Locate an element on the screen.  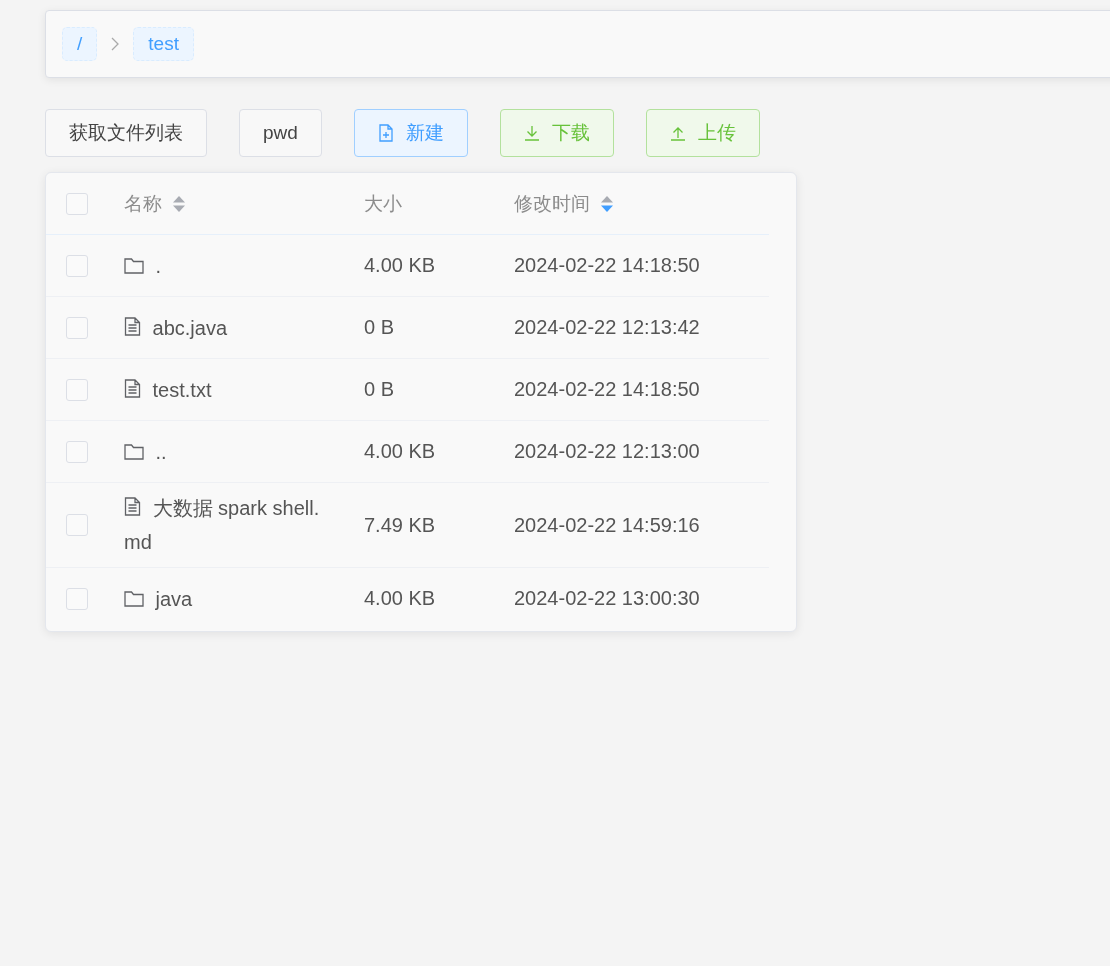
download-icon is located at coordinates (531, 133).